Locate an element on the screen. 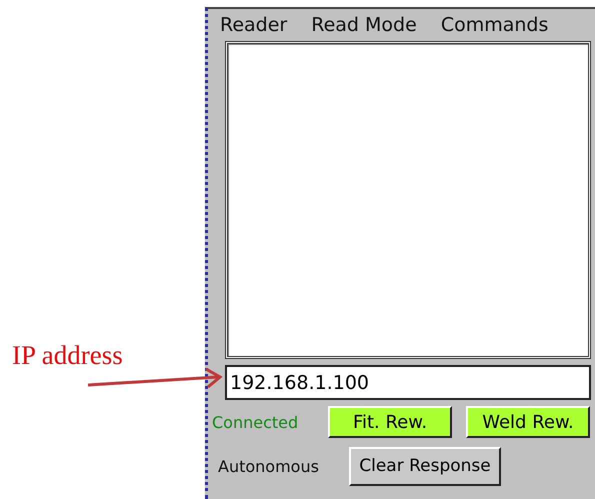 The height and width of the screenshot is (499, 595). mode-label: Autonomous is located at coordinates (268, 466).